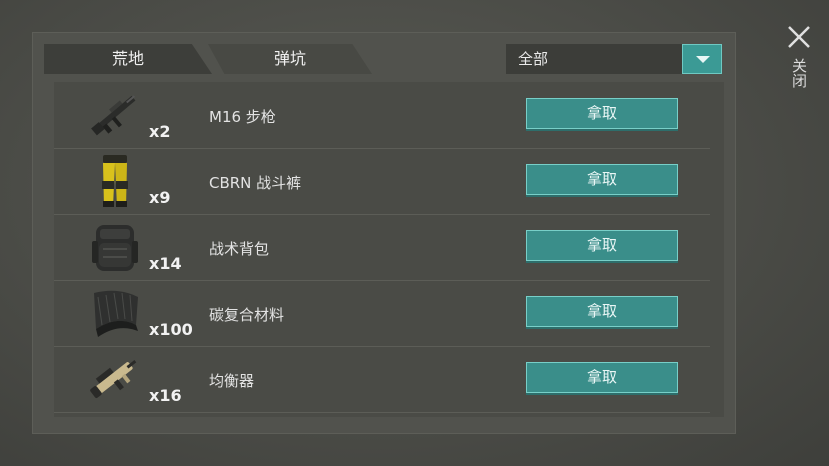  I want to click on carbon-sheet-icon, so click(116, 313).